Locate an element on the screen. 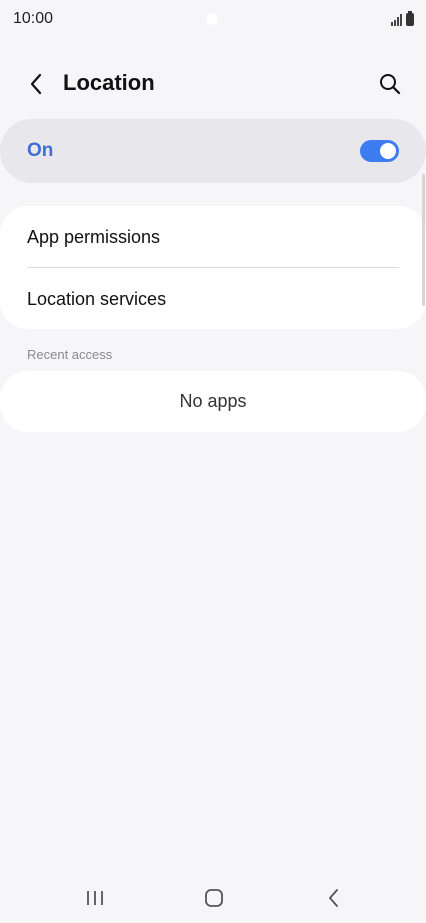 This screenshot has width=426, height=923. page-title: Location is located at coordinates (109, 82).